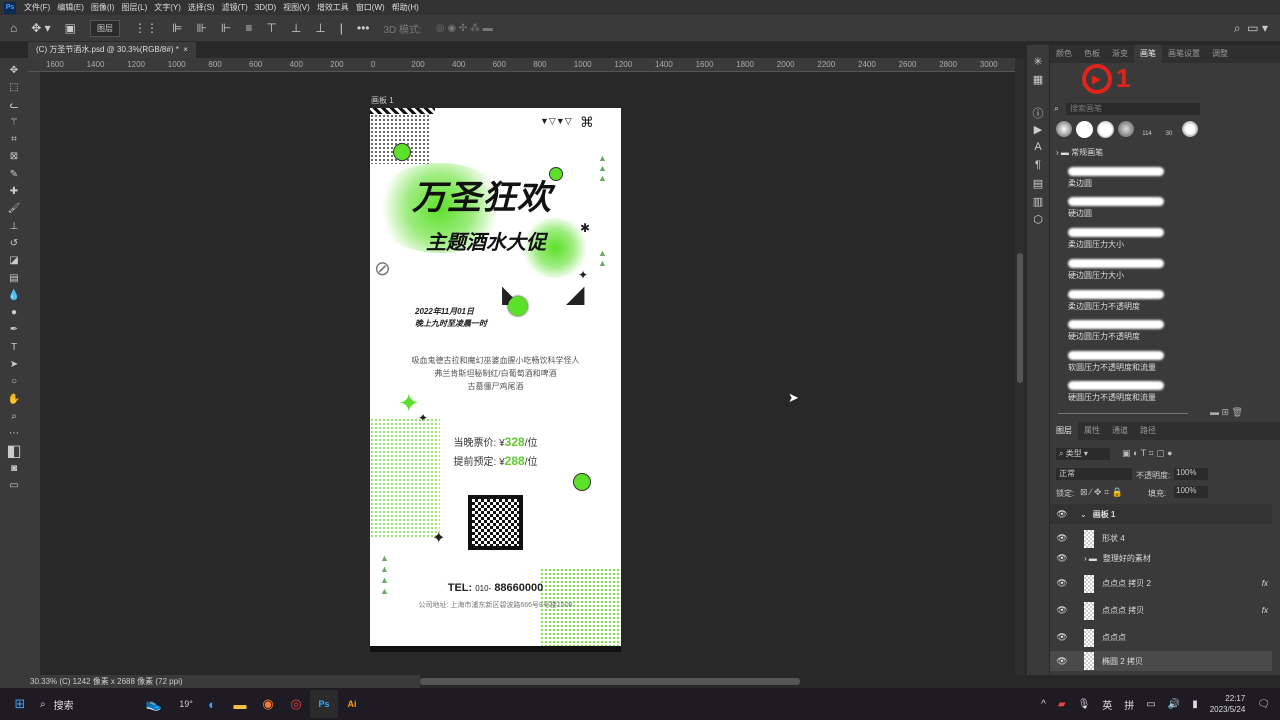 The image size is (1280, 720). Describe the element at coordinates (1133, 109) in the screenshot. I see `brush-search-input: 搜索画笔` at that location.